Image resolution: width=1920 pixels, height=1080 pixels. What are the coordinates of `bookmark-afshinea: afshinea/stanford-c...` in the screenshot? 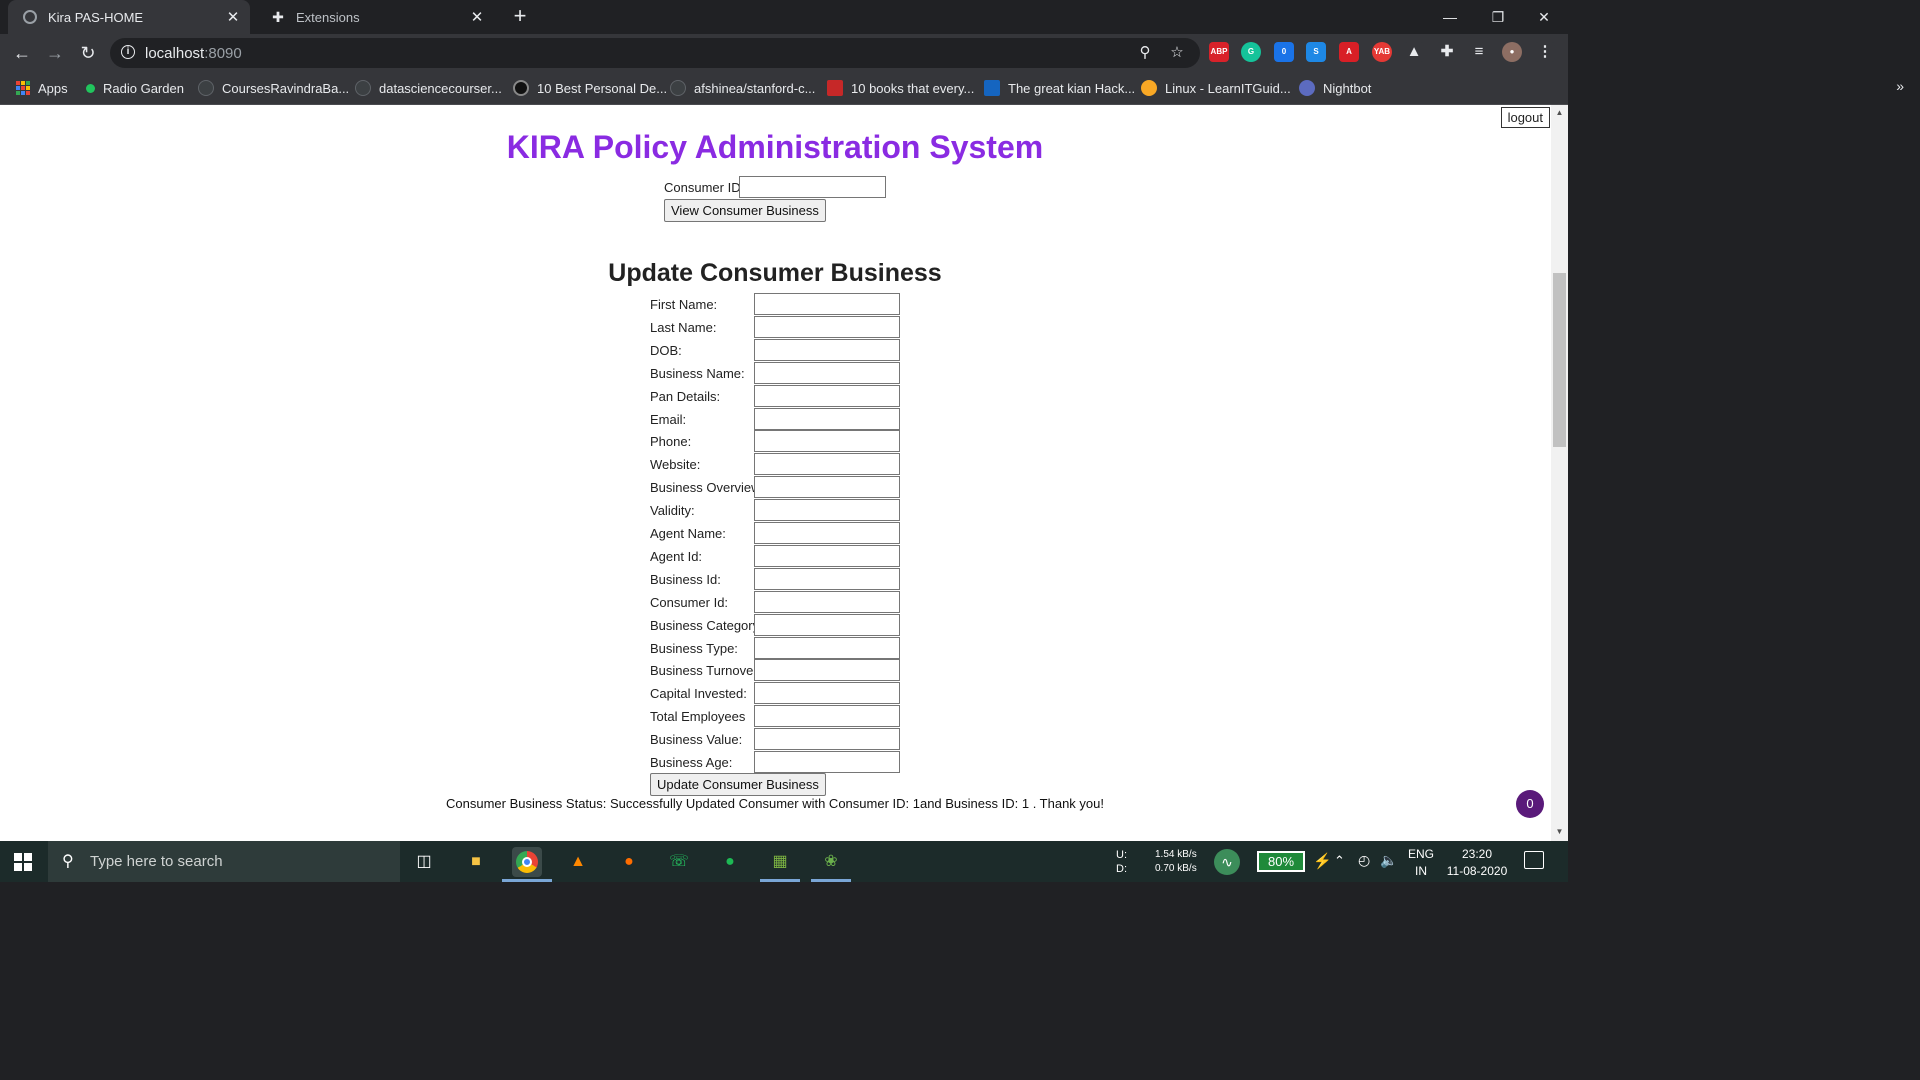 It's located at (742, 88).